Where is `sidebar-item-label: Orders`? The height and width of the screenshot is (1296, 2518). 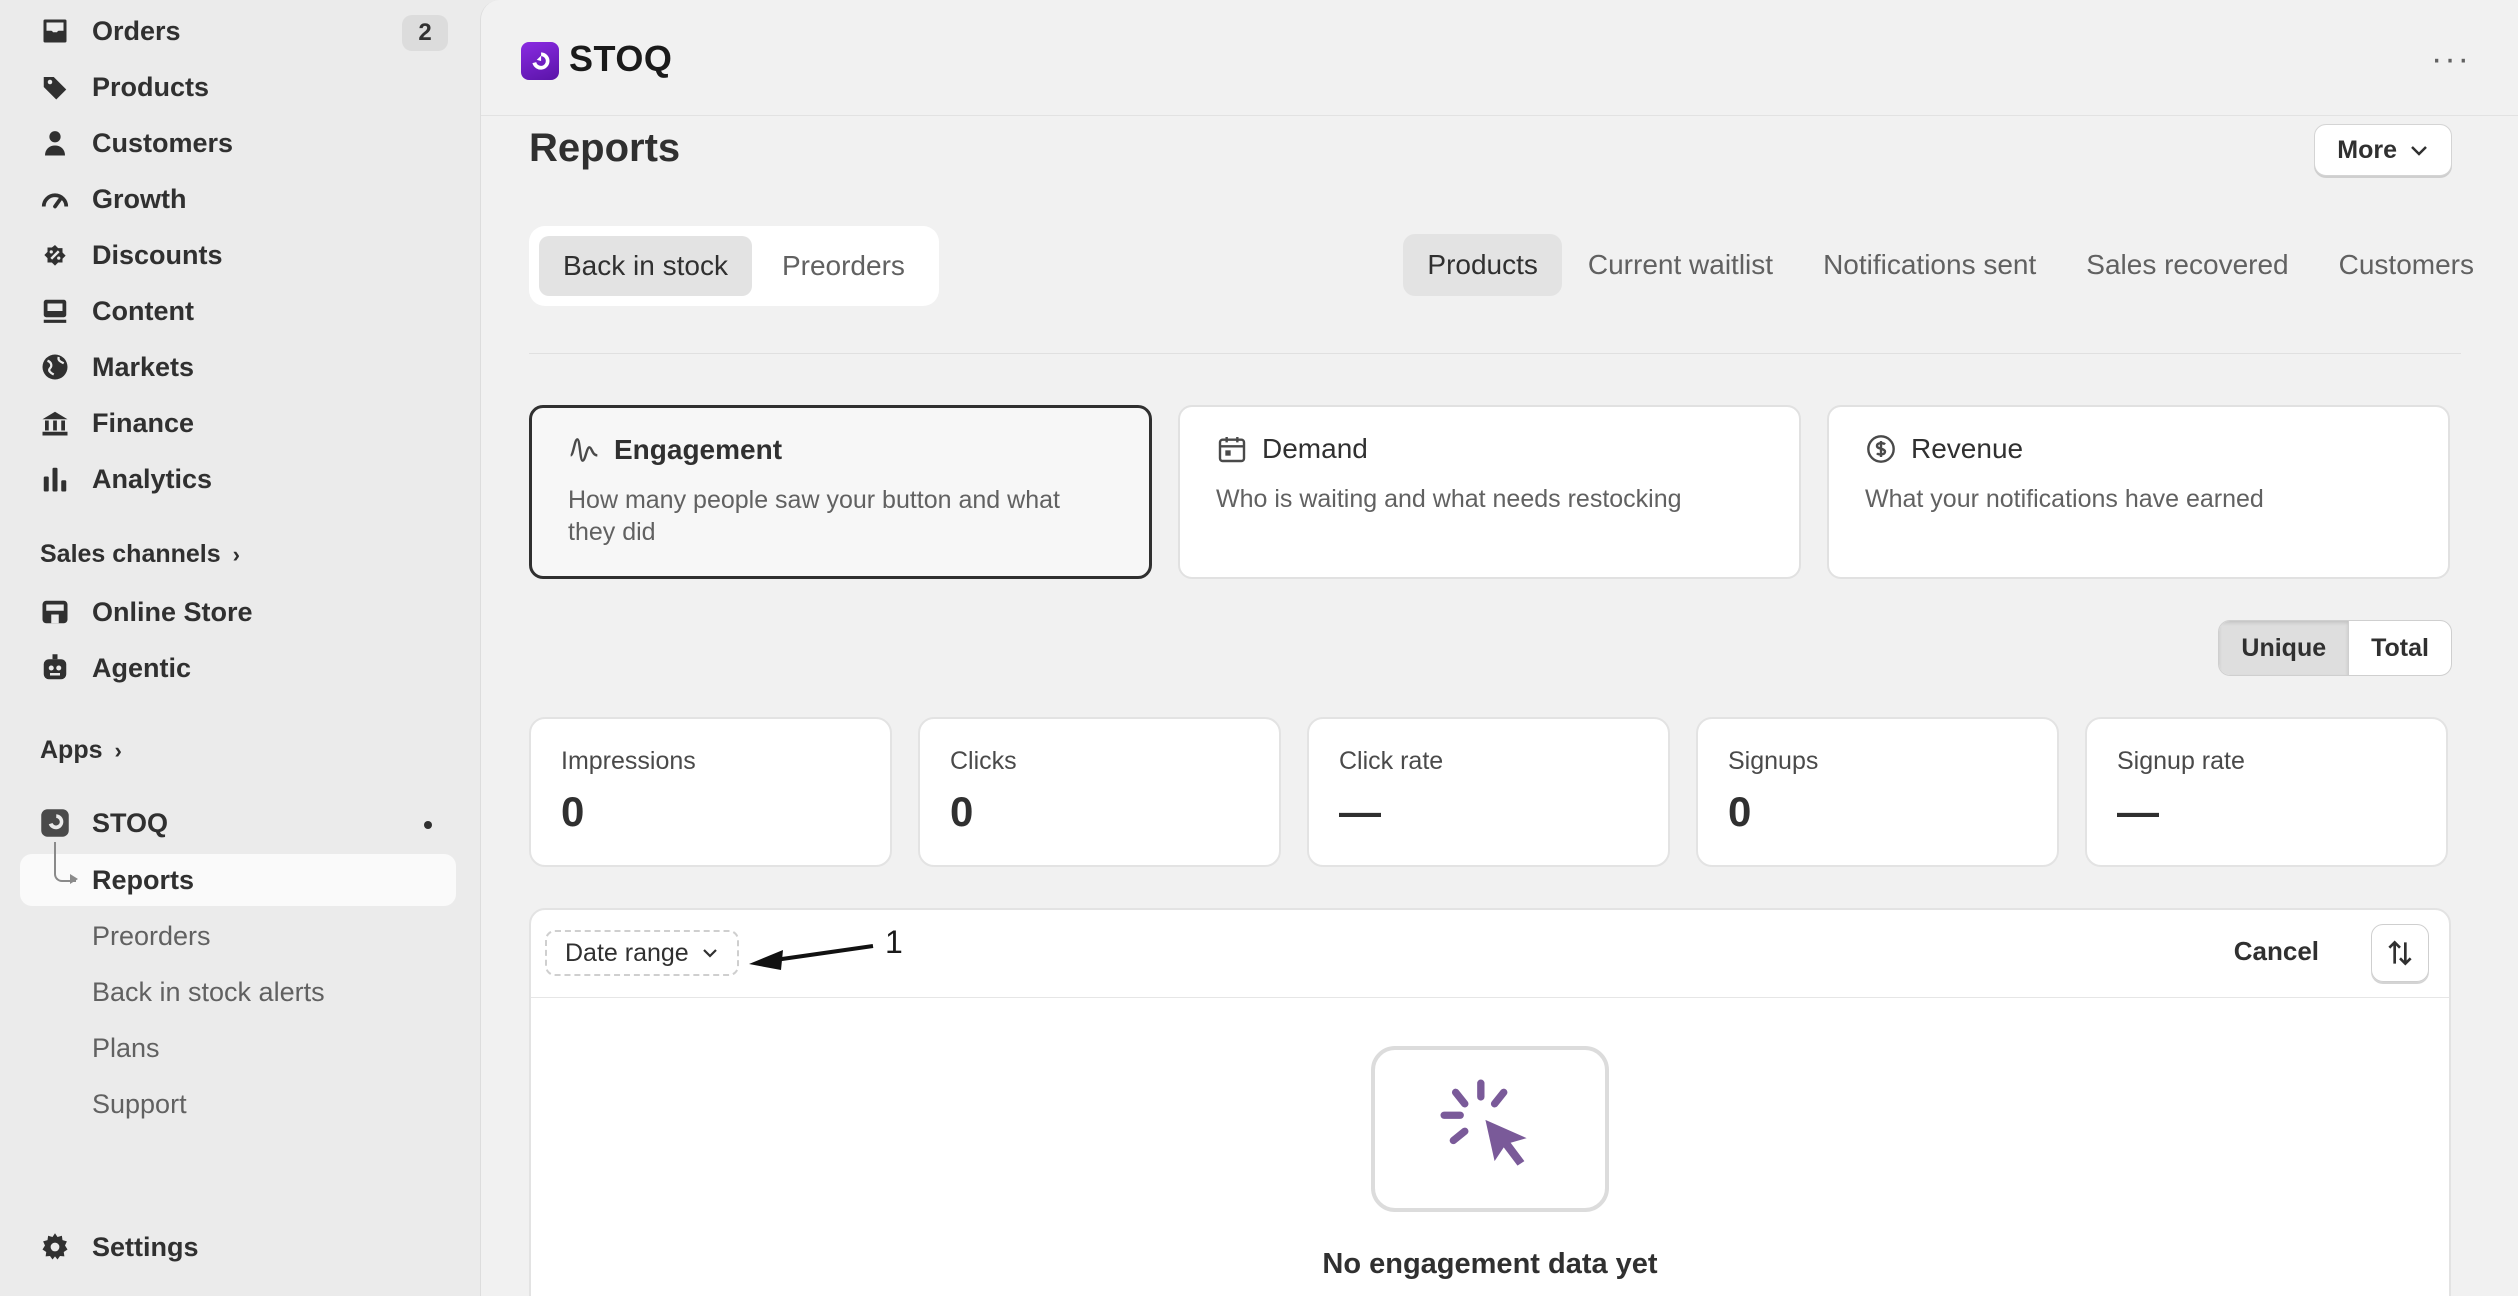 sidebar-item-label: Orders is located at coordinates (136, 30).